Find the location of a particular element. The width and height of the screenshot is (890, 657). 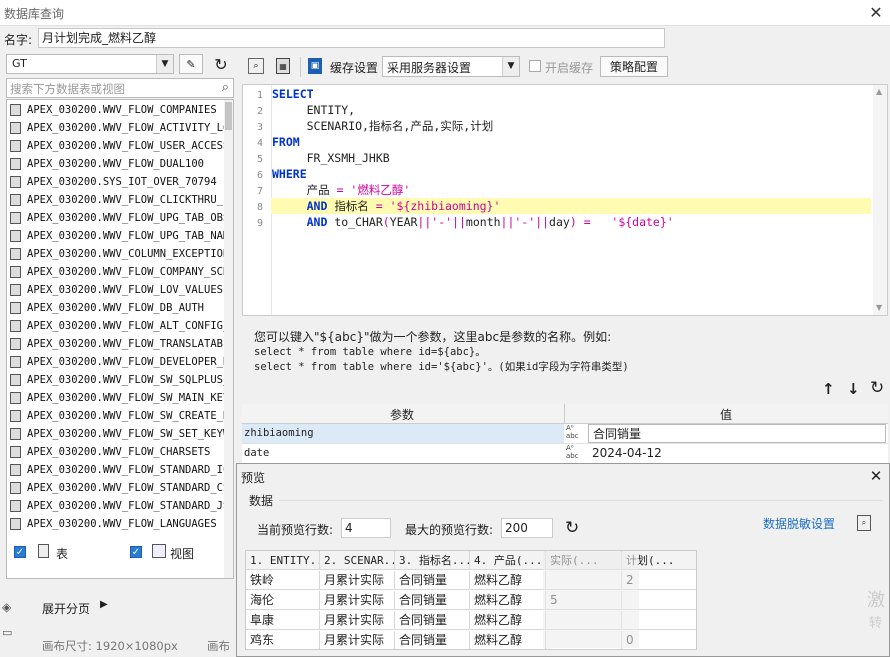

table-list-item: APEX_030200.WWV_FLOW_COMPANIES is located at coordinates (120, 110).